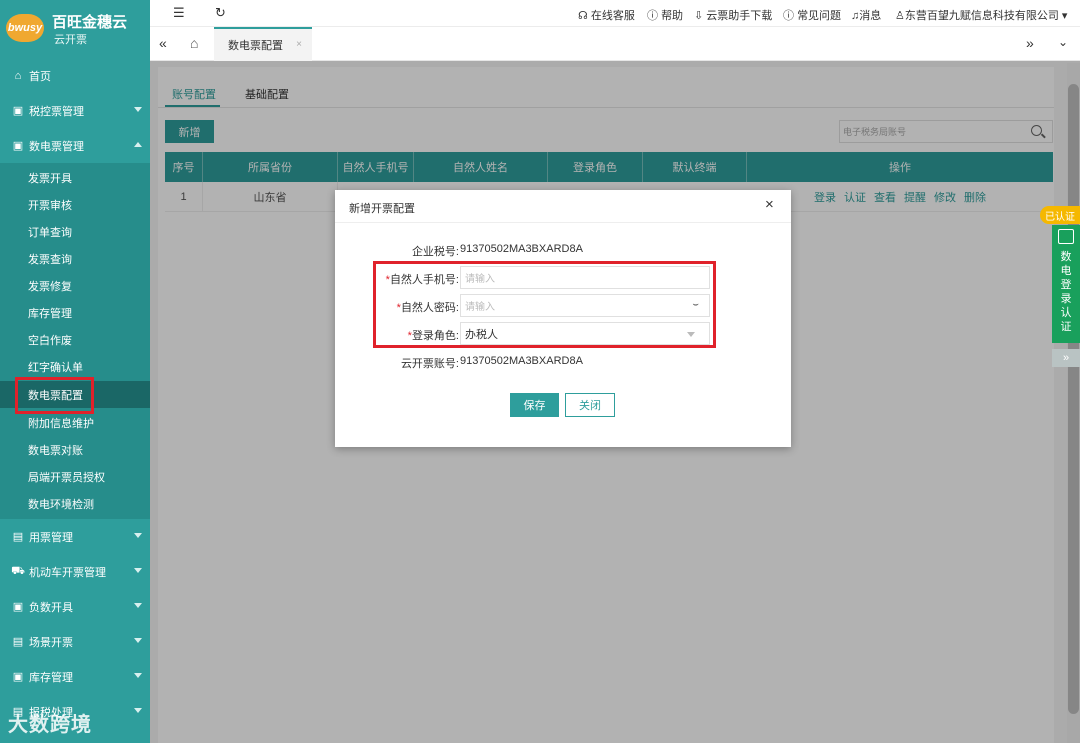  Describe the element at coordinates (855, 16) in the screenshot. I see `bell-icon: ♫` at that location.